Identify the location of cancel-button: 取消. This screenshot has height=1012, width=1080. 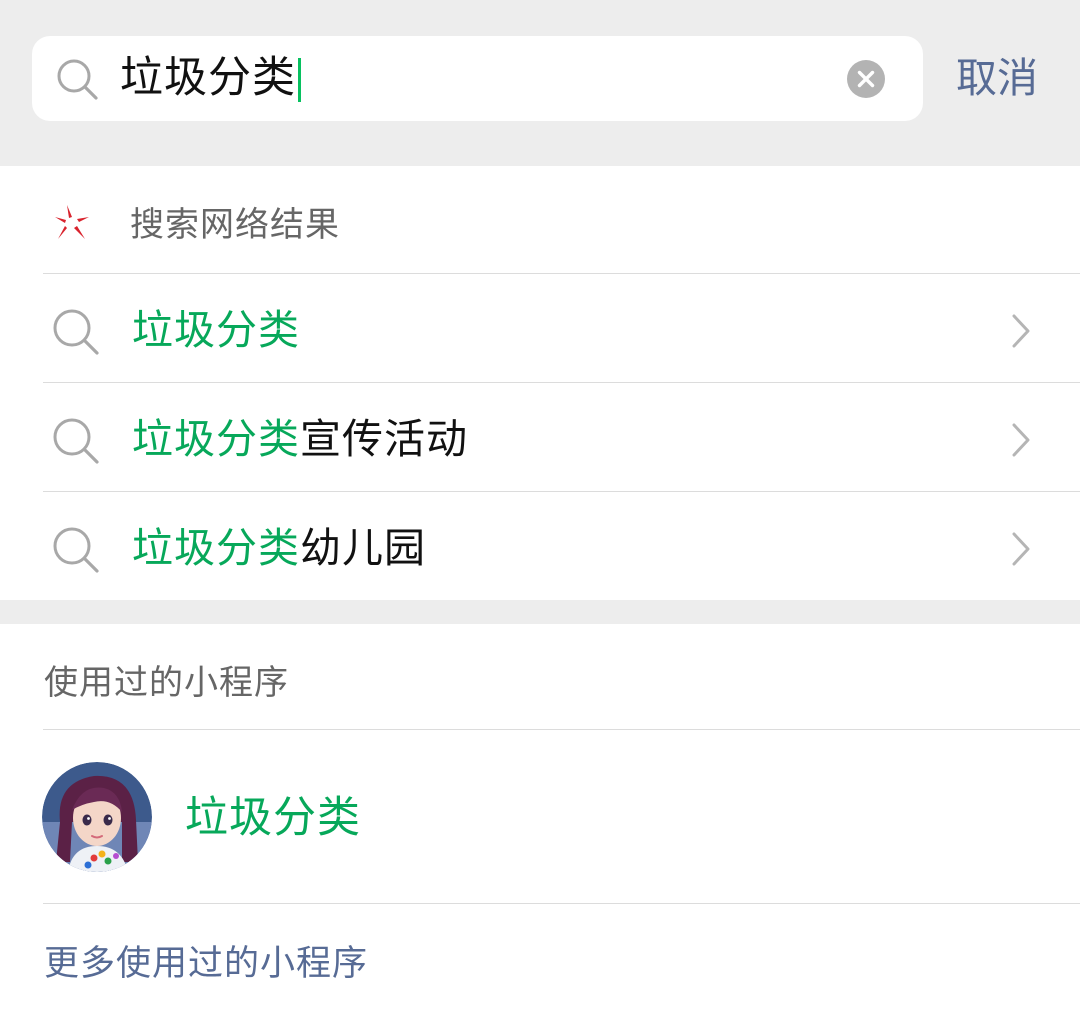
(997, 78).